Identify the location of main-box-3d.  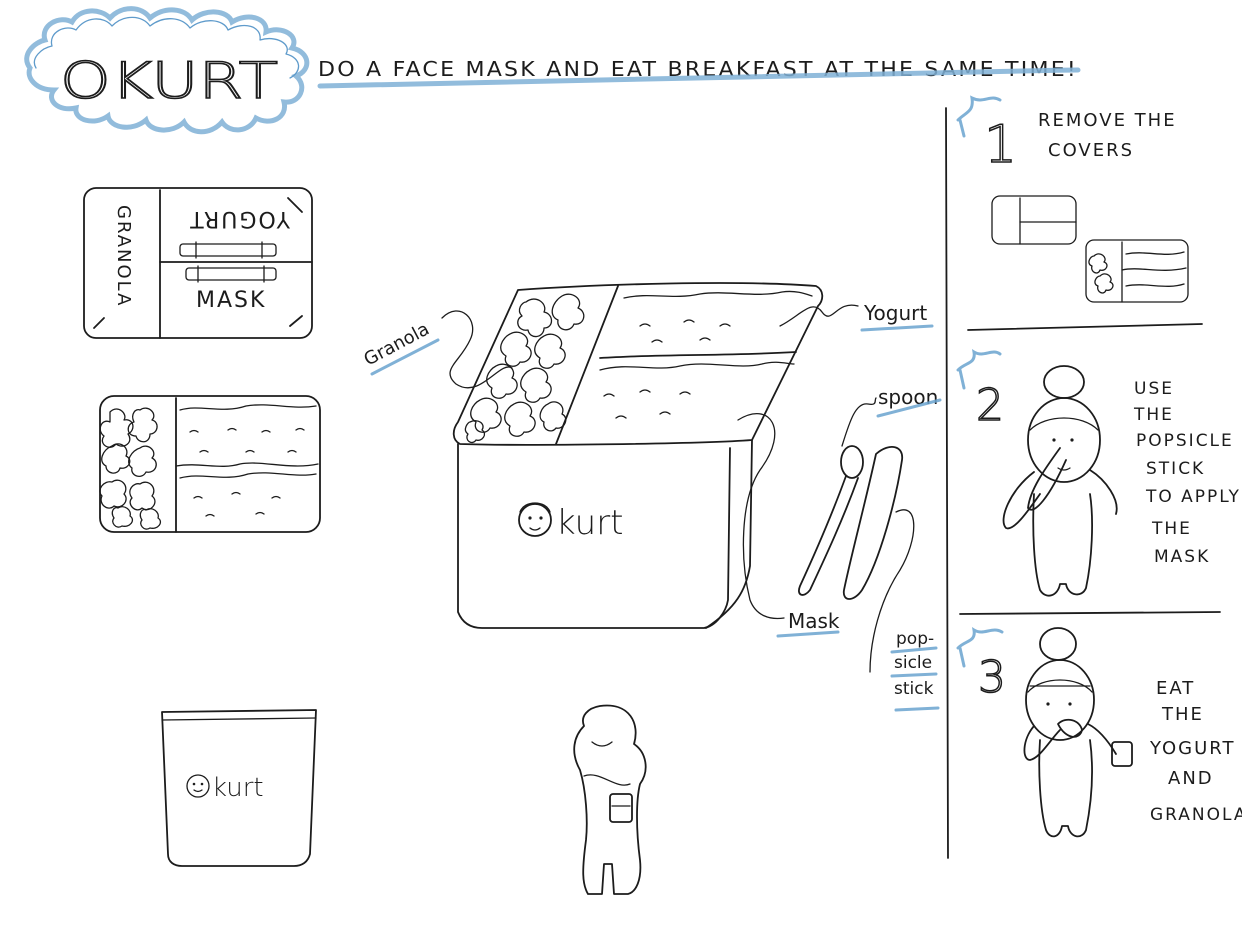
(638, 455).